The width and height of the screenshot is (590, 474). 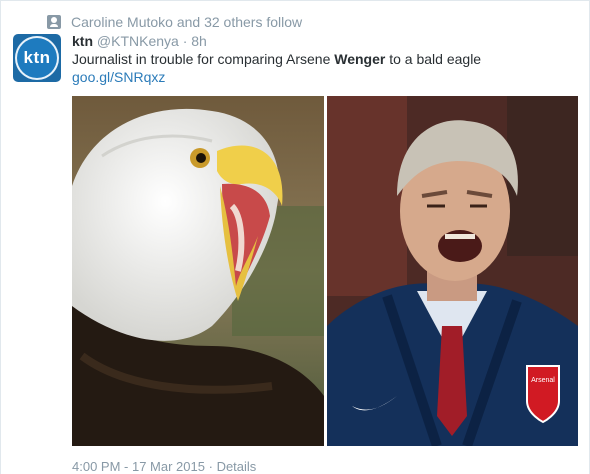 What do you see at coordinates (199, 41) in the screenshot?
I see `tweet-time: 8h` at bounding box center [199, 41].